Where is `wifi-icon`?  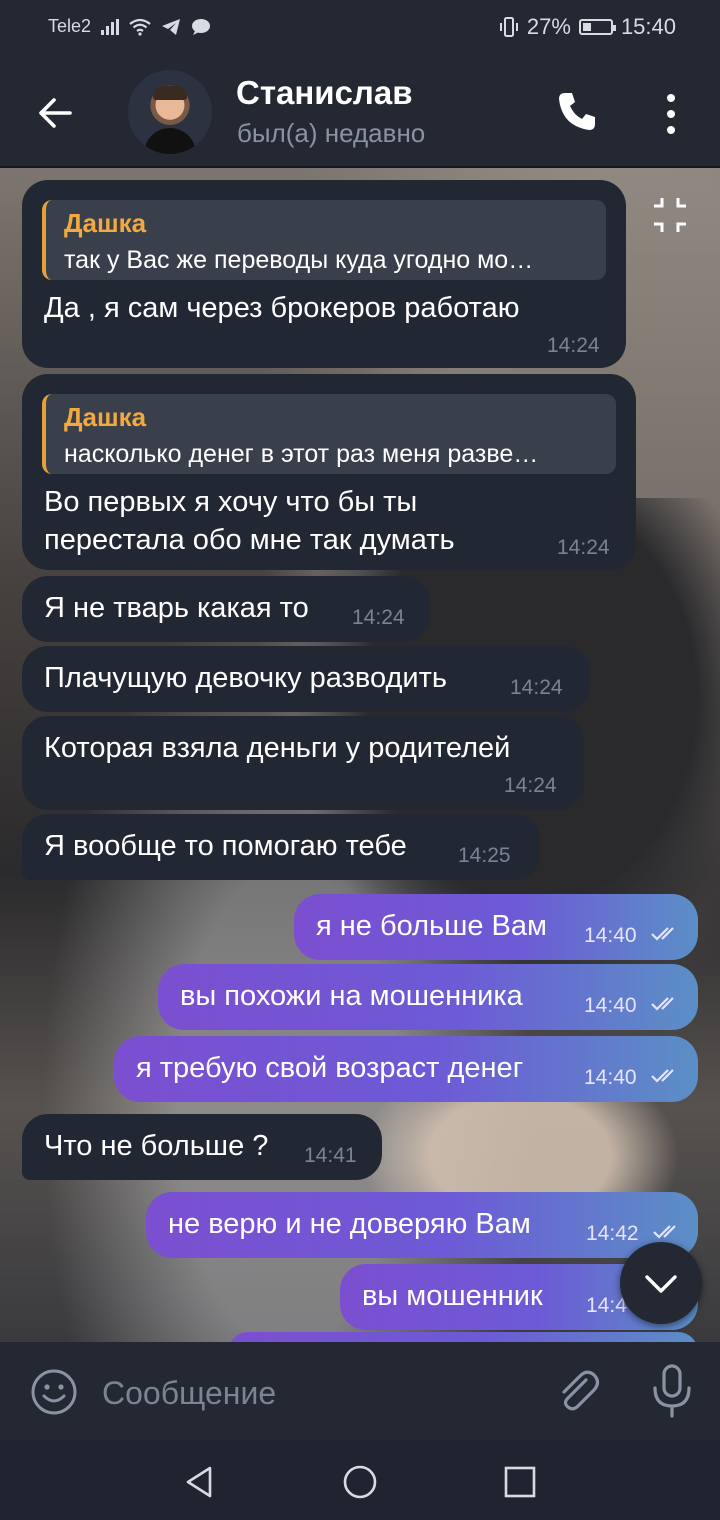
wifi-icon is located at coordinates (140, 27).